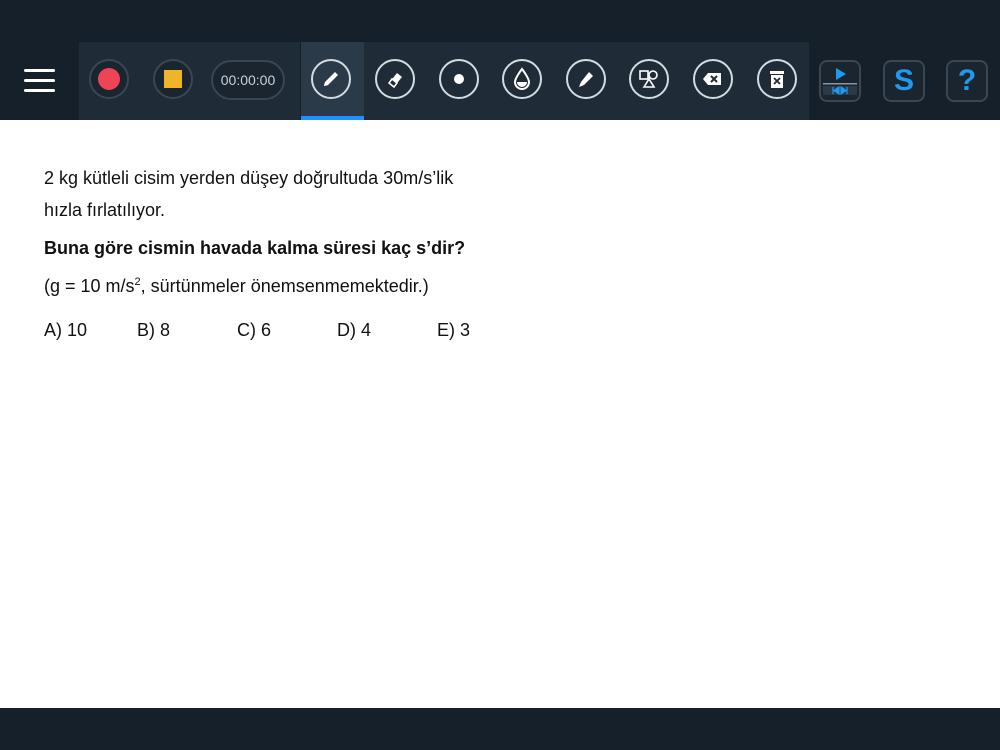 Image resolution: width=1000 pixels, height=750 pixels. Describe the element at coordinates (65, 330) in the screenshot. I see `choice-a: A) 10` at that location.